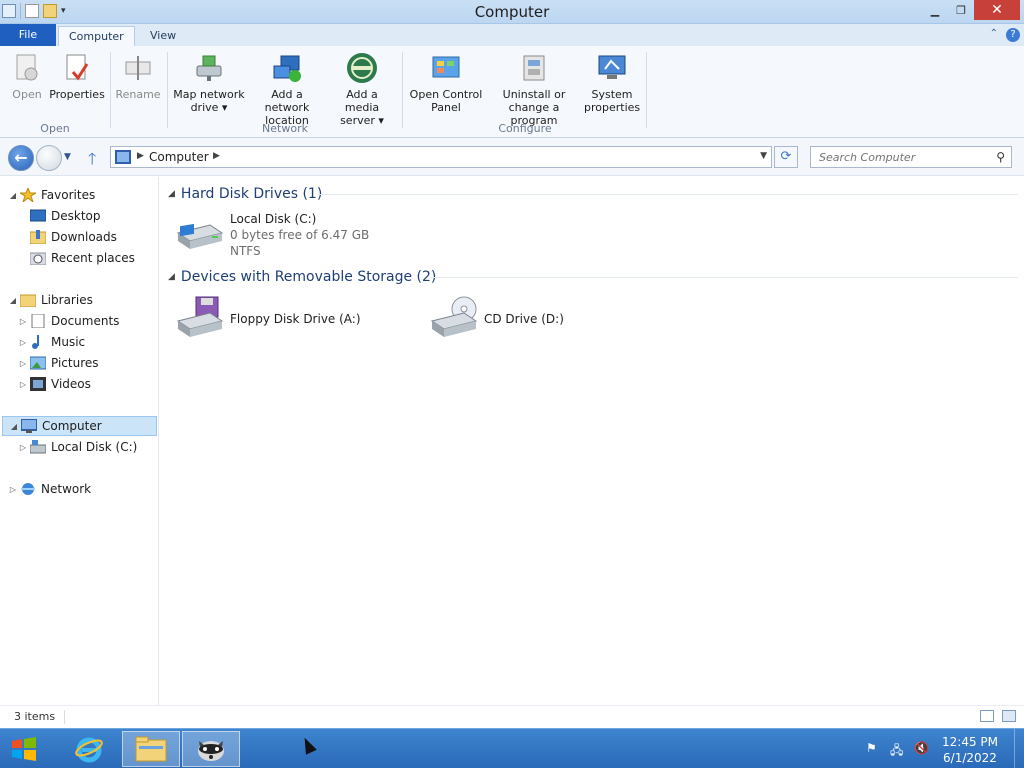 This screenshot has height=768, width=1024. I want to click on clock: 12:45 PM 6/1/2022, so click(970, 750).